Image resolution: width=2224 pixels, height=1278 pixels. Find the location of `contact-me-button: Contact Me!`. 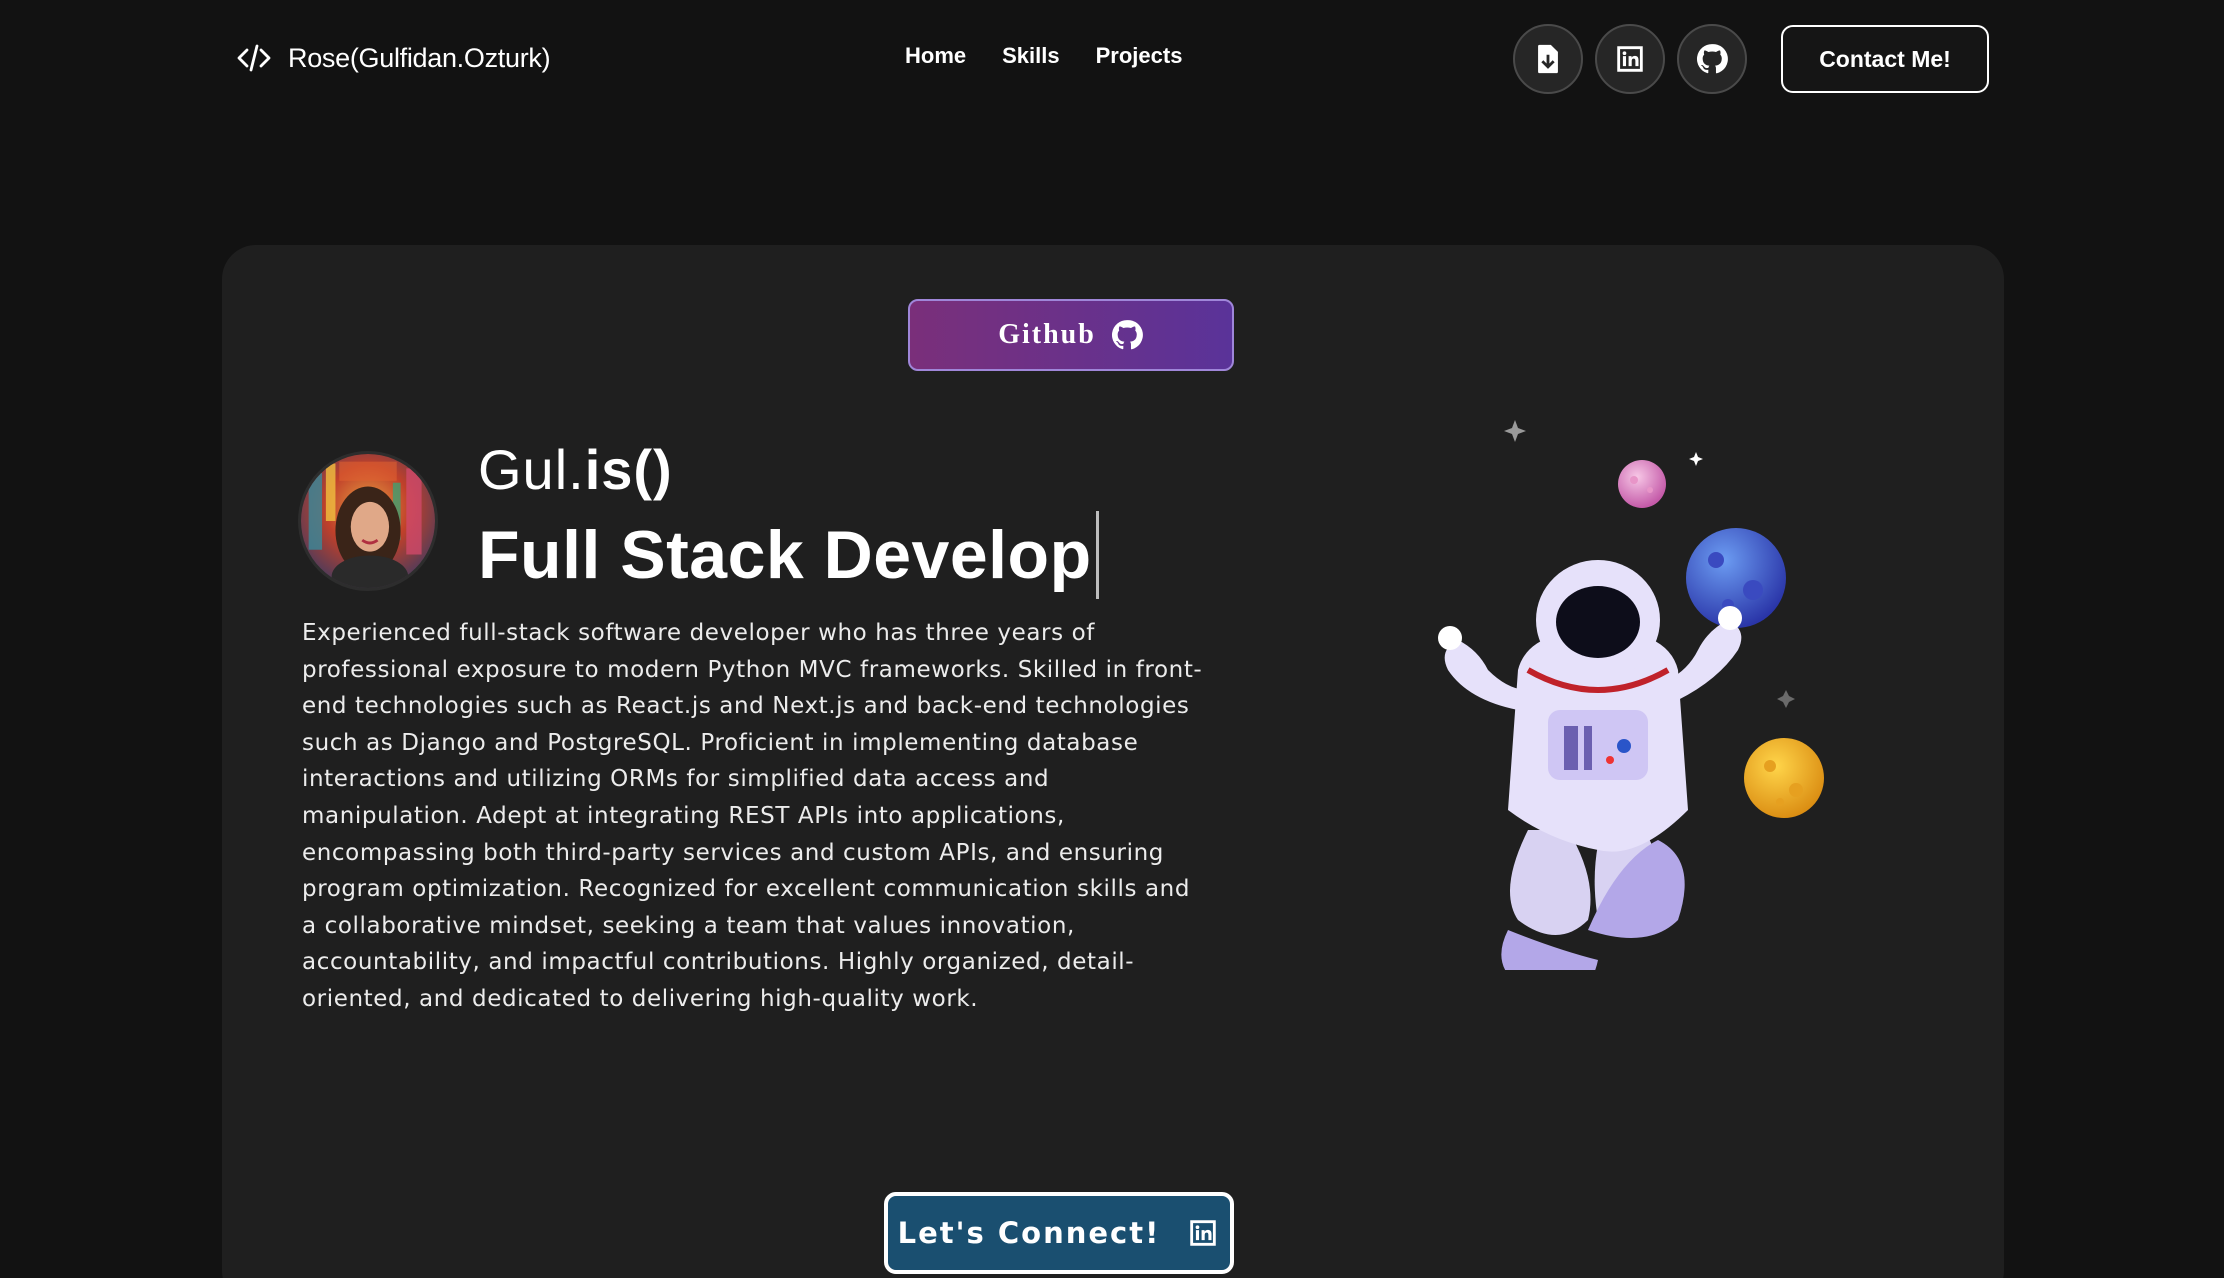

contact-me-button: Contact Me! is located at coordinates (1885, 59).